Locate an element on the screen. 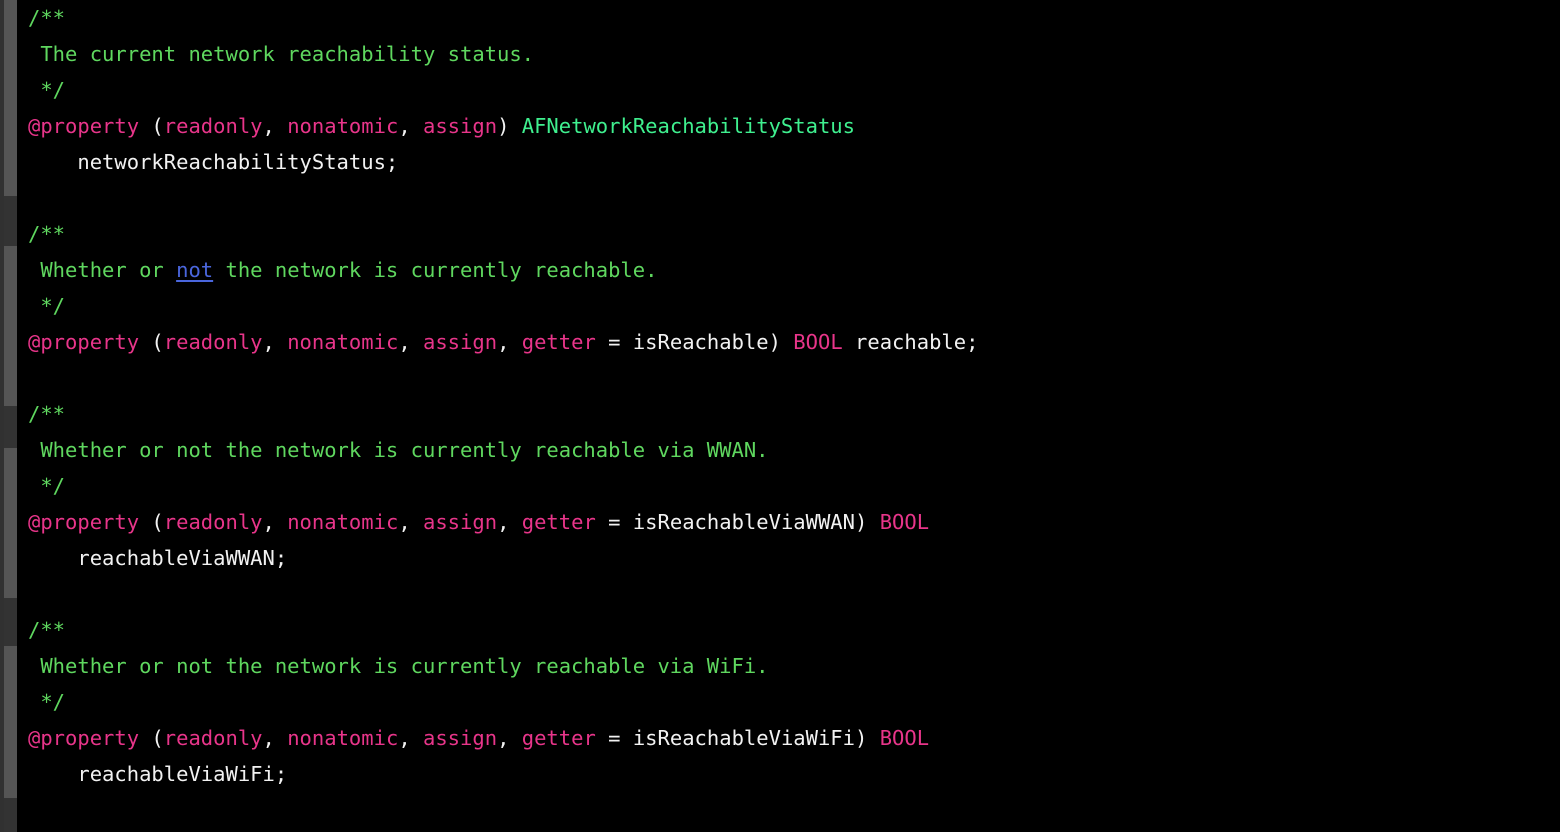 This screenshot has height=832, width=1560. code-token-comment: The current network reachability status. is located at coordinates (281, 54).